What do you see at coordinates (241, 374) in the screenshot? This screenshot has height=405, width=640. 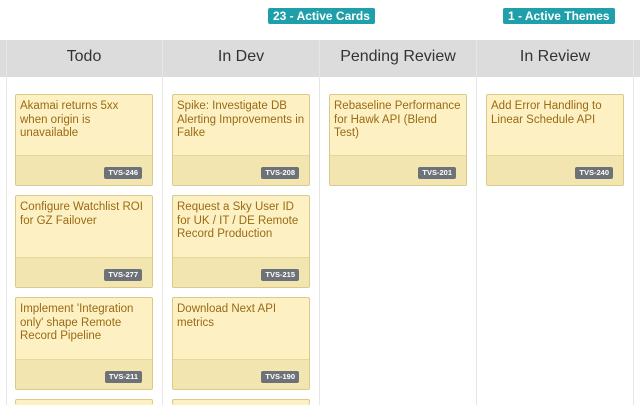 I see `card-footer: TVS-190` at bounding box center [241, 374].